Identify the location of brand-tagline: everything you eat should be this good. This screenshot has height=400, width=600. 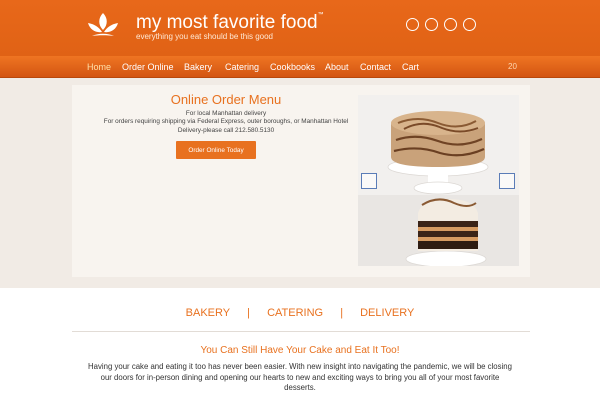
(204, 36).